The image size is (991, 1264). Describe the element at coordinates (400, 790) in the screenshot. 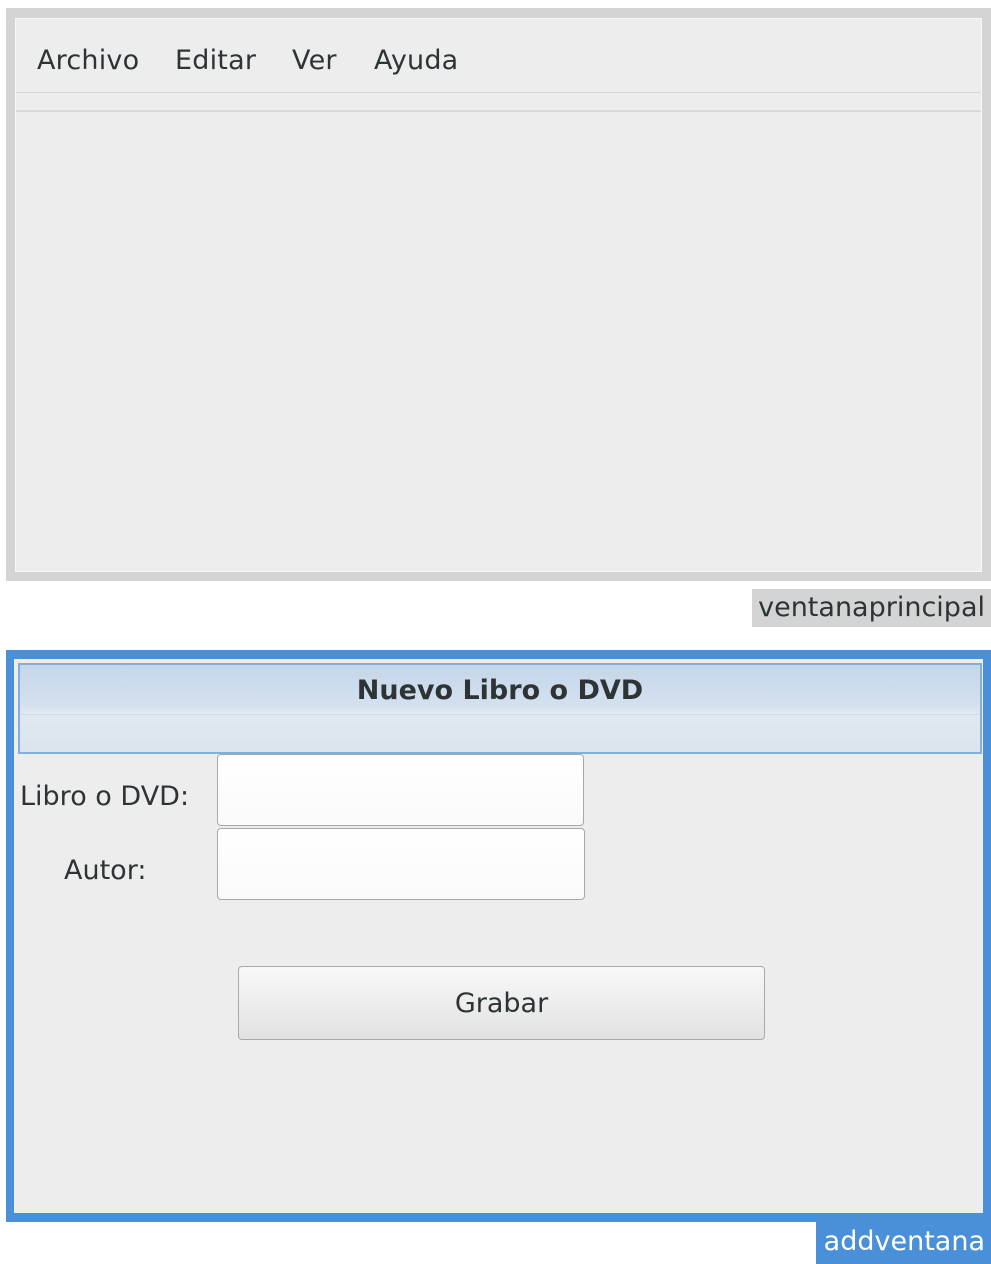

I see `item-input` at that location.